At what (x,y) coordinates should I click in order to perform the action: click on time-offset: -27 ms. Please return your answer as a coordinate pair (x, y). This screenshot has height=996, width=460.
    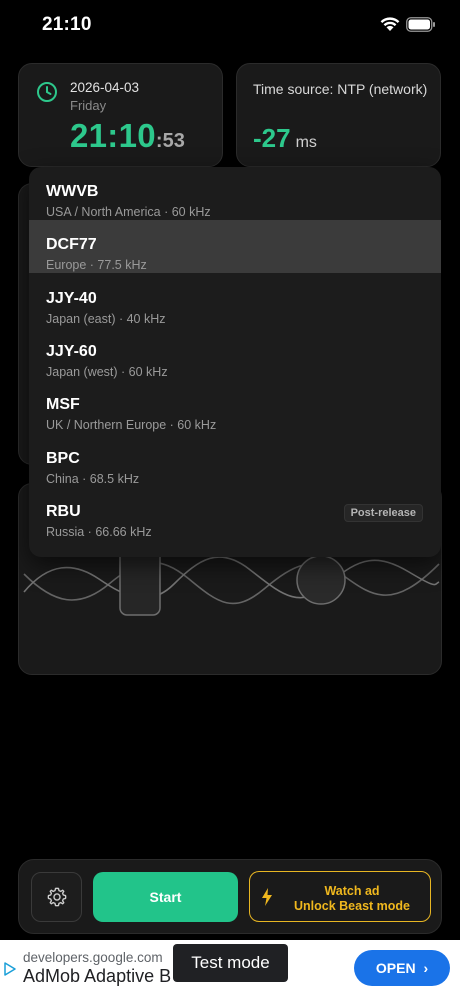
    Looking at the image, I should click on (285, 138).